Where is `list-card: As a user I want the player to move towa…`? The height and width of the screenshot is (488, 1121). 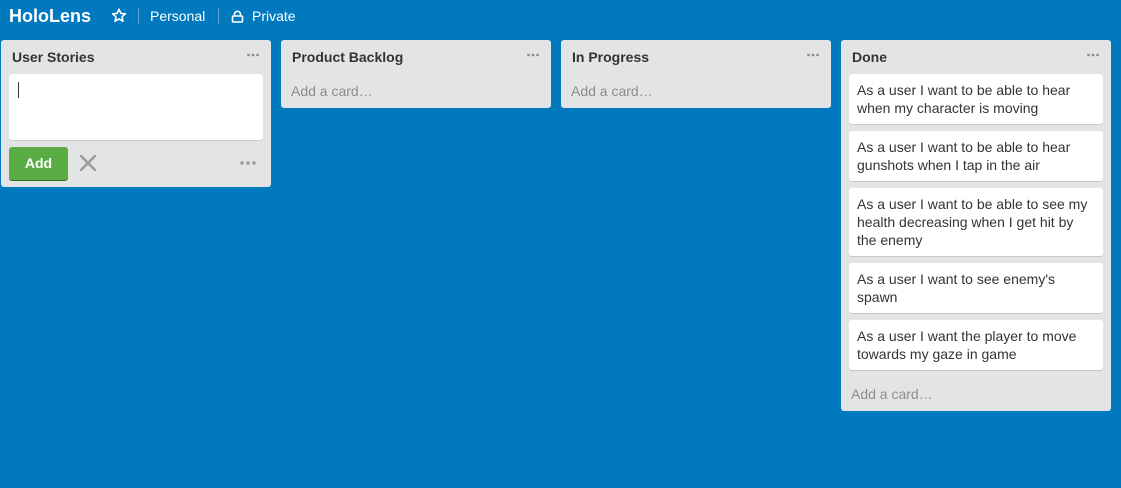
list-card: As a user I want the player to move towa… is located at coordinates (976, 345).